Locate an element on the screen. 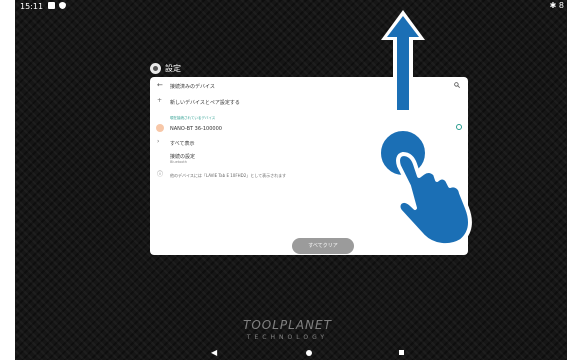 This screenshot has height=360, width=581. nav-back-icon: ◀ is located at coordinates (214, 352).